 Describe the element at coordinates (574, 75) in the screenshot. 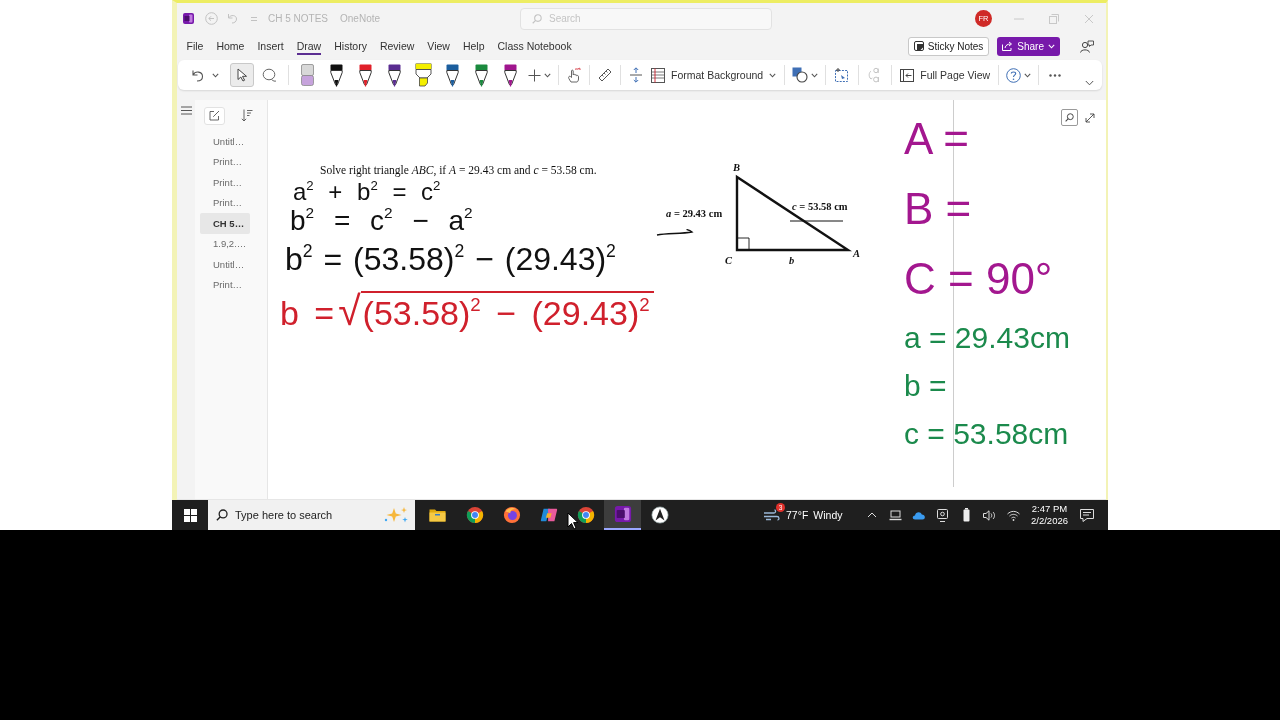

I see `hand-icon` at that location.